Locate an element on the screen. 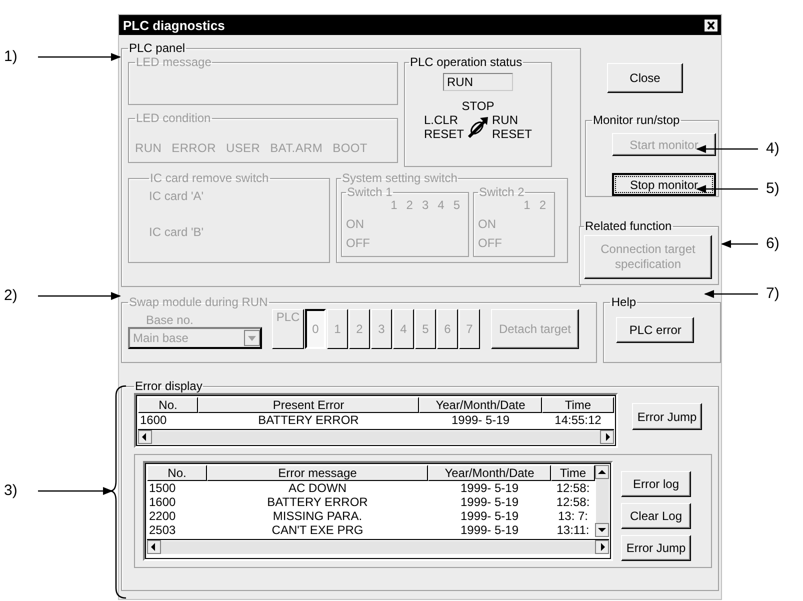  close-button: Close is located at coordinates (645, 78).